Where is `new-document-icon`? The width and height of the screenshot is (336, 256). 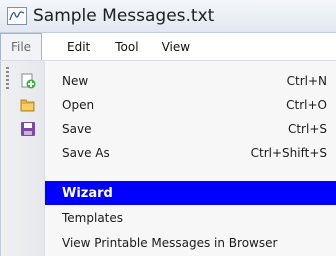
new-document-icon is located at coordinates (28, 81).